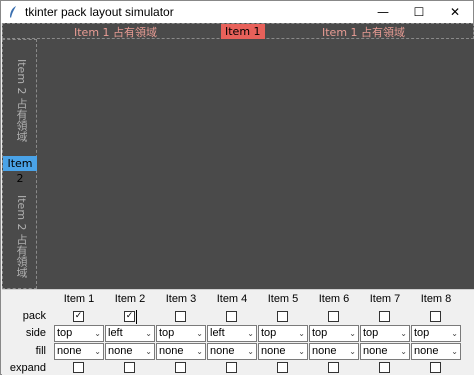 The width and height of the screenshot is (474, 375). Describe the element at coordinates (167, 333) in the screenshot. I see `side-value-item-3: top` at that location.